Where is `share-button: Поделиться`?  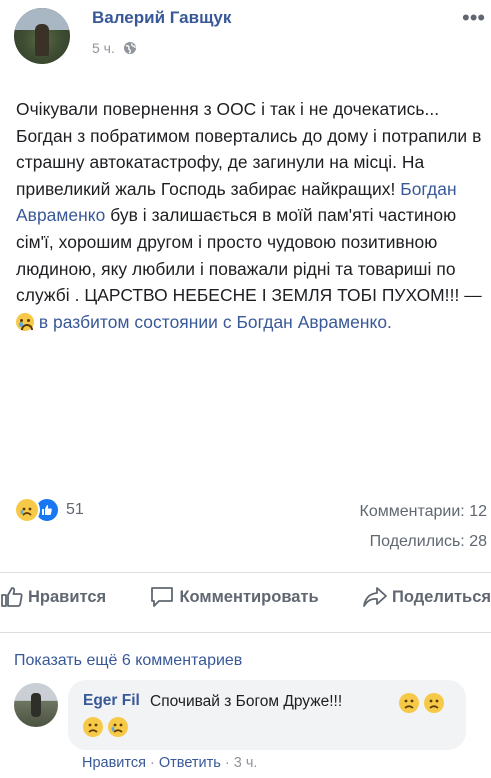
share-button: Поделиться is located at coordinates (426, 597).